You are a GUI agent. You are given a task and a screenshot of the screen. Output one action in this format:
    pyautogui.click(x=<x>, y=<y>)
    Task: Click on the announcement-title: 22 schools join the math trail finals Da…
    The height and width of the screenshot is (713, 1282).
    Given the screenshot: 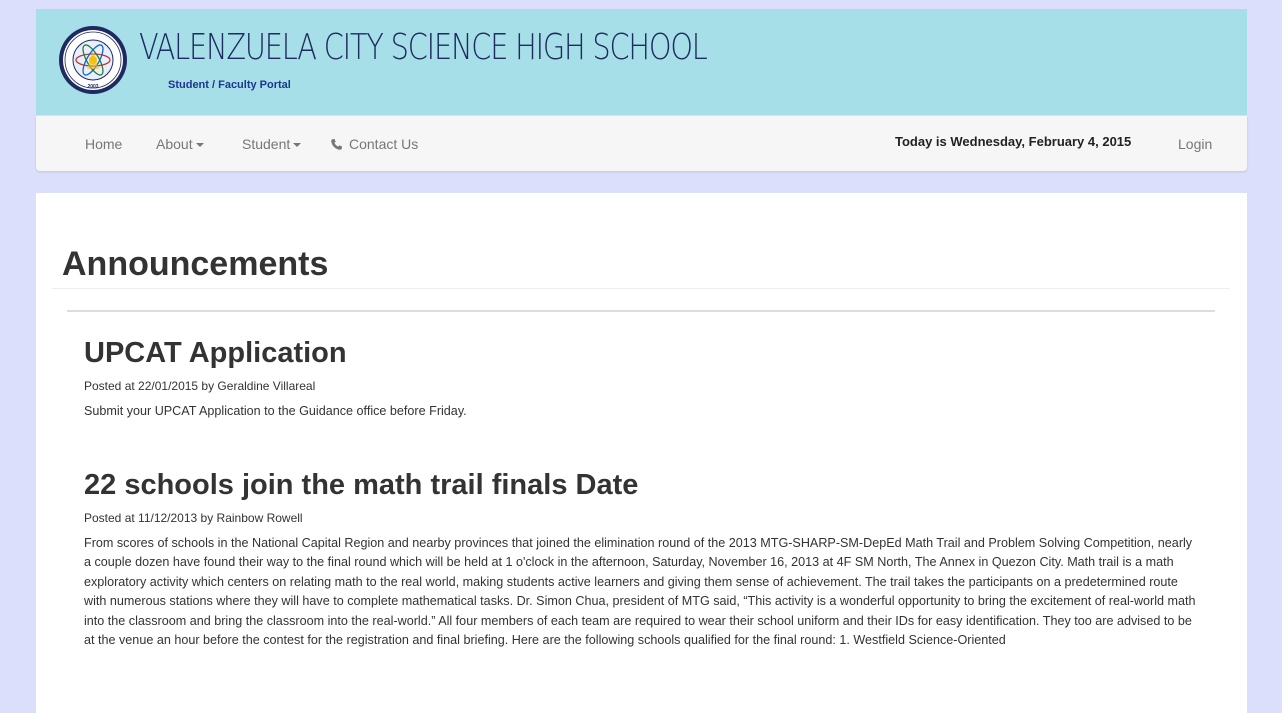 What is the action you would take?
    pyautogui.click(x=640, y=485)
    